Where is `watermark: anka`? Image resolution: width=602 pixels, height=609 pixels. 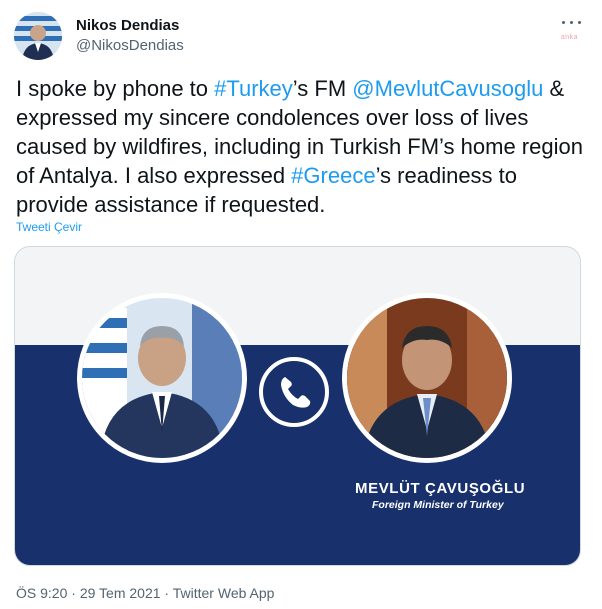 watermark: anka is located at coordinates (569, 37).